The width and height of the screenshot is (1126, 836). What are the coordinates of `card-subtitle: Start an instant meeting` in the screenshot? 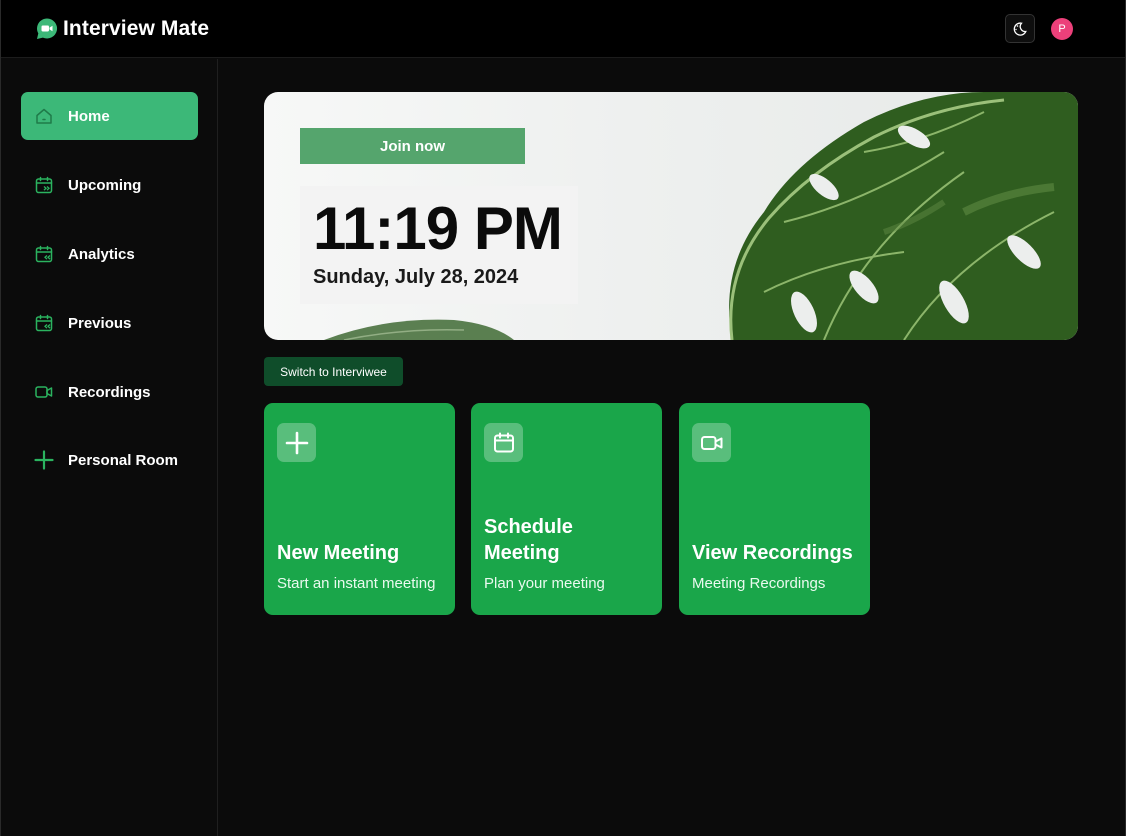 It's located at (356, 583).